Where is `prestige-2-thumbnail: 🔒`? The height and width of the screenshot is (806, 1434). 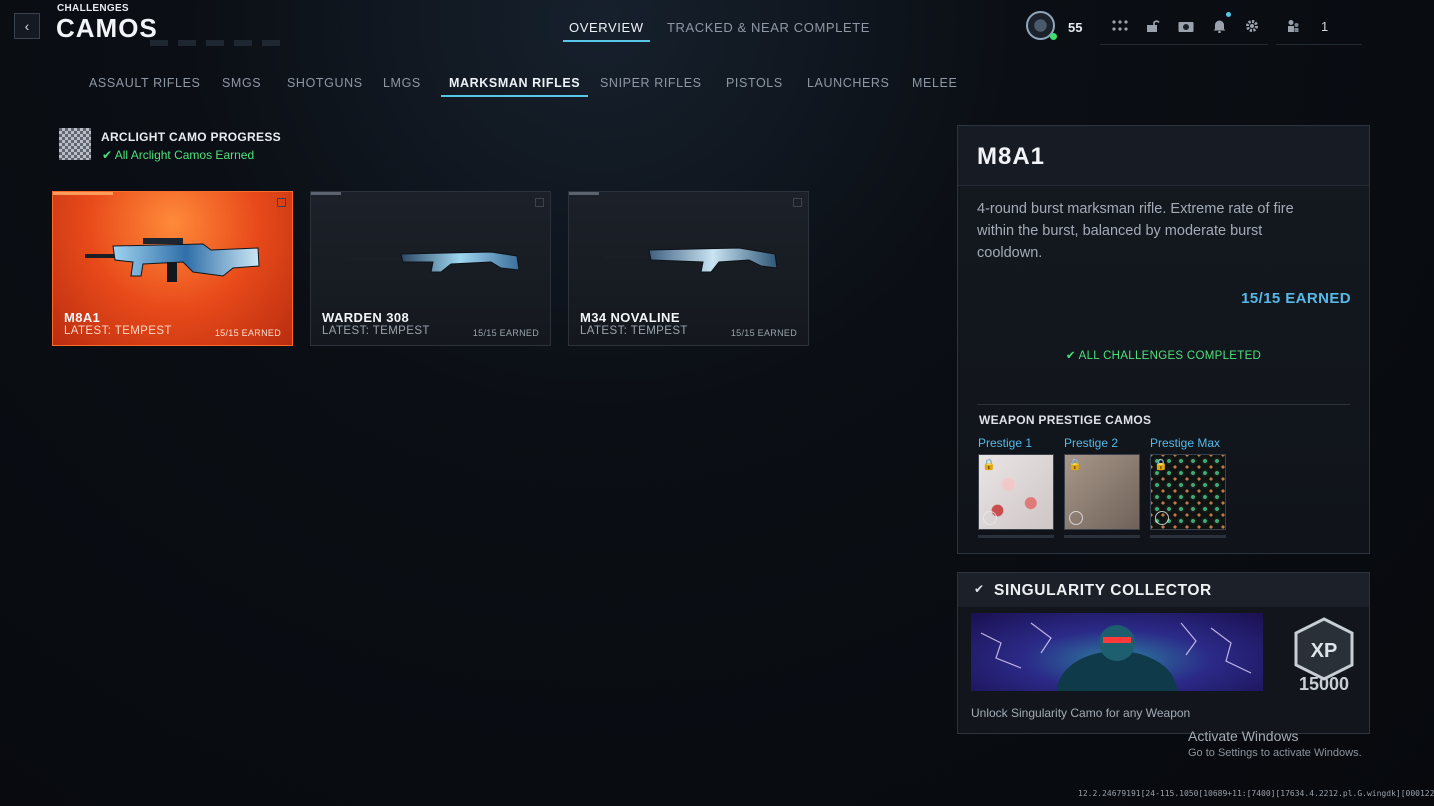
prestige-2-thumbnail: 🔒 is located at coordinates (1102, 492).